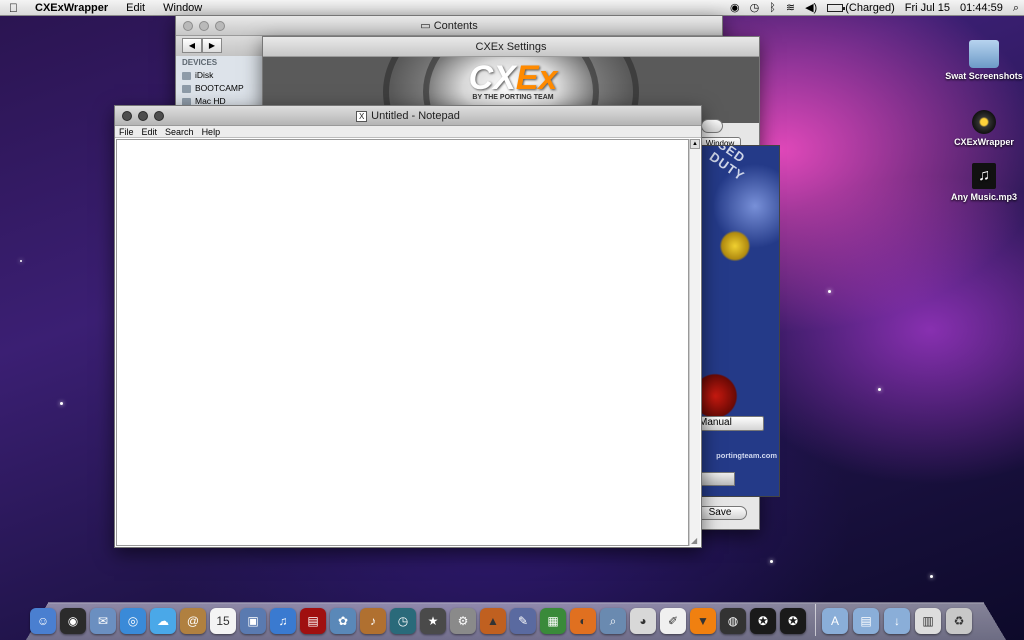 The height and width of the screenshot is (640, 1024). Describe the element at coordinates (703, 621) in the screenshot. I see `dock-vlc-icon: ▼` at that location.